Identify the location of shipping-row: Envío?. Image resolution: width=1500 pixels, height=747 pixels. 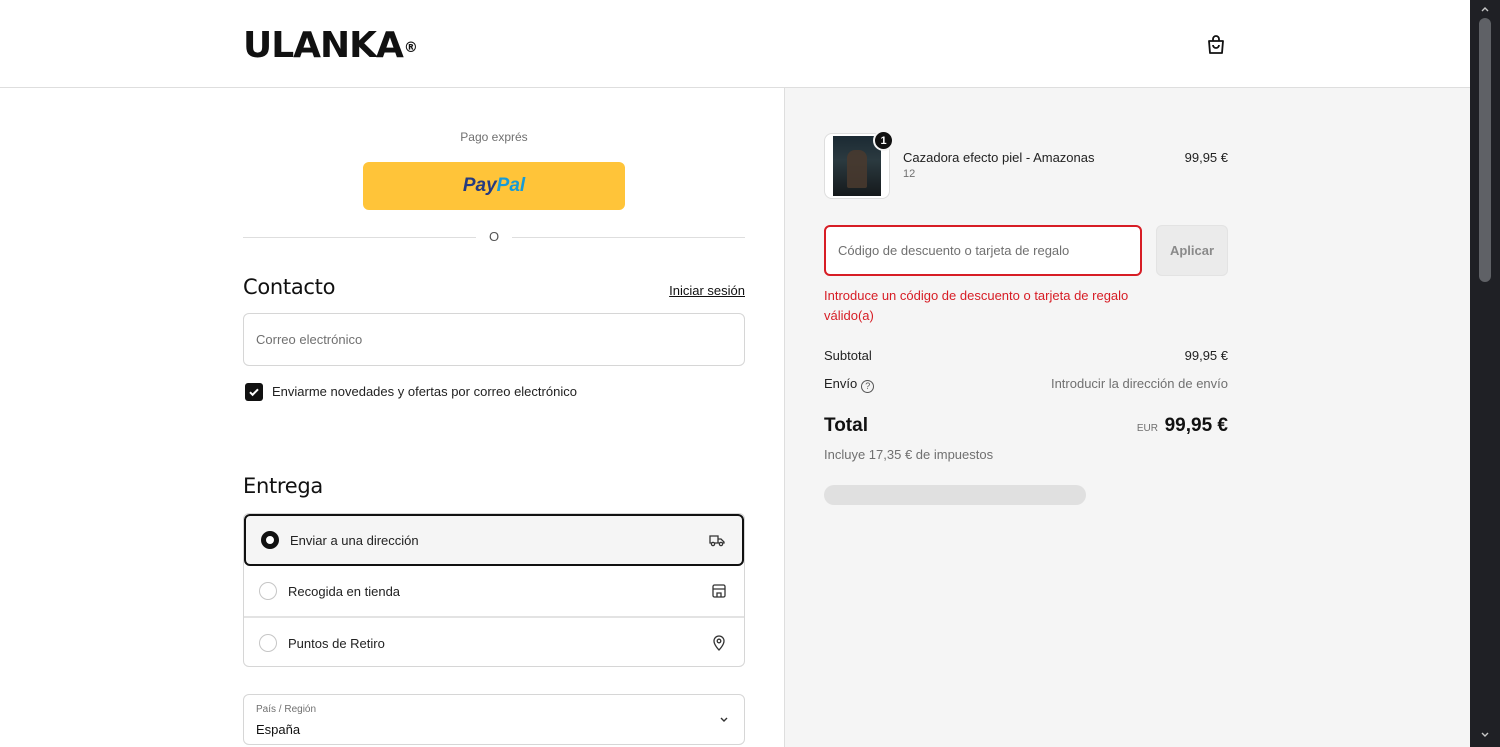
(849, 384).